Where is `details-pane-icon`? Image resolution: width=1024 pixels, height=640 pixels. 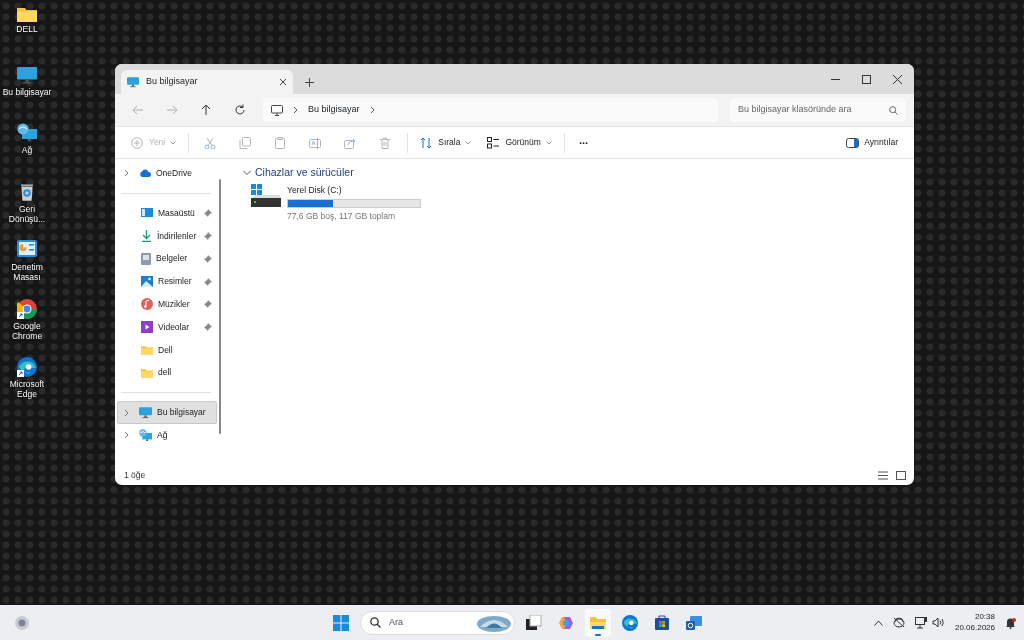 details-pane-icon is located at coordinates (853, 142).